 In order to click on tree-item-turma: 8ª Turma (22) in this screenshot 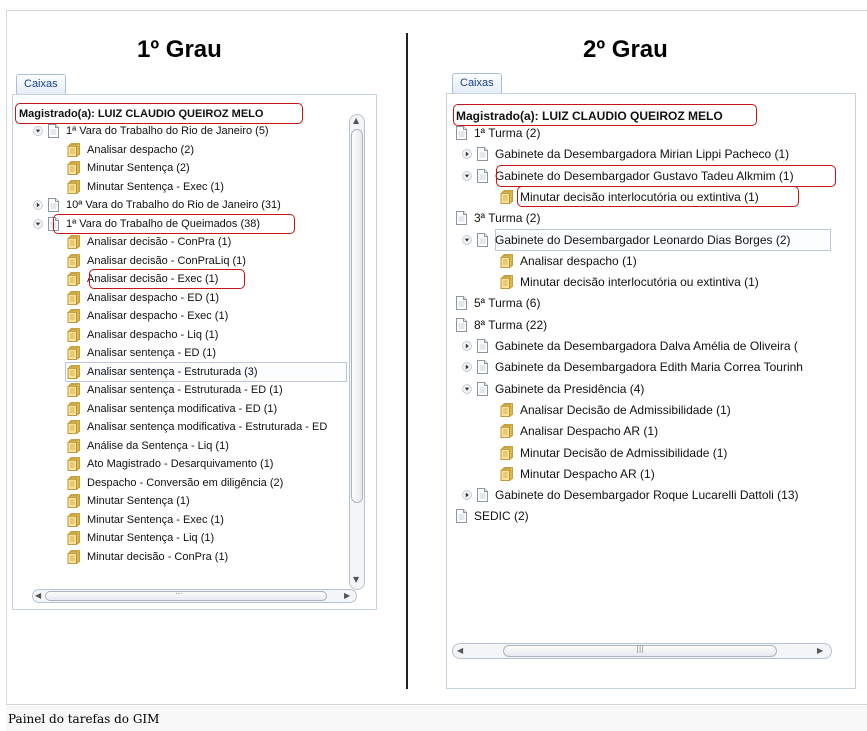, I will do `click(501, 325)`.